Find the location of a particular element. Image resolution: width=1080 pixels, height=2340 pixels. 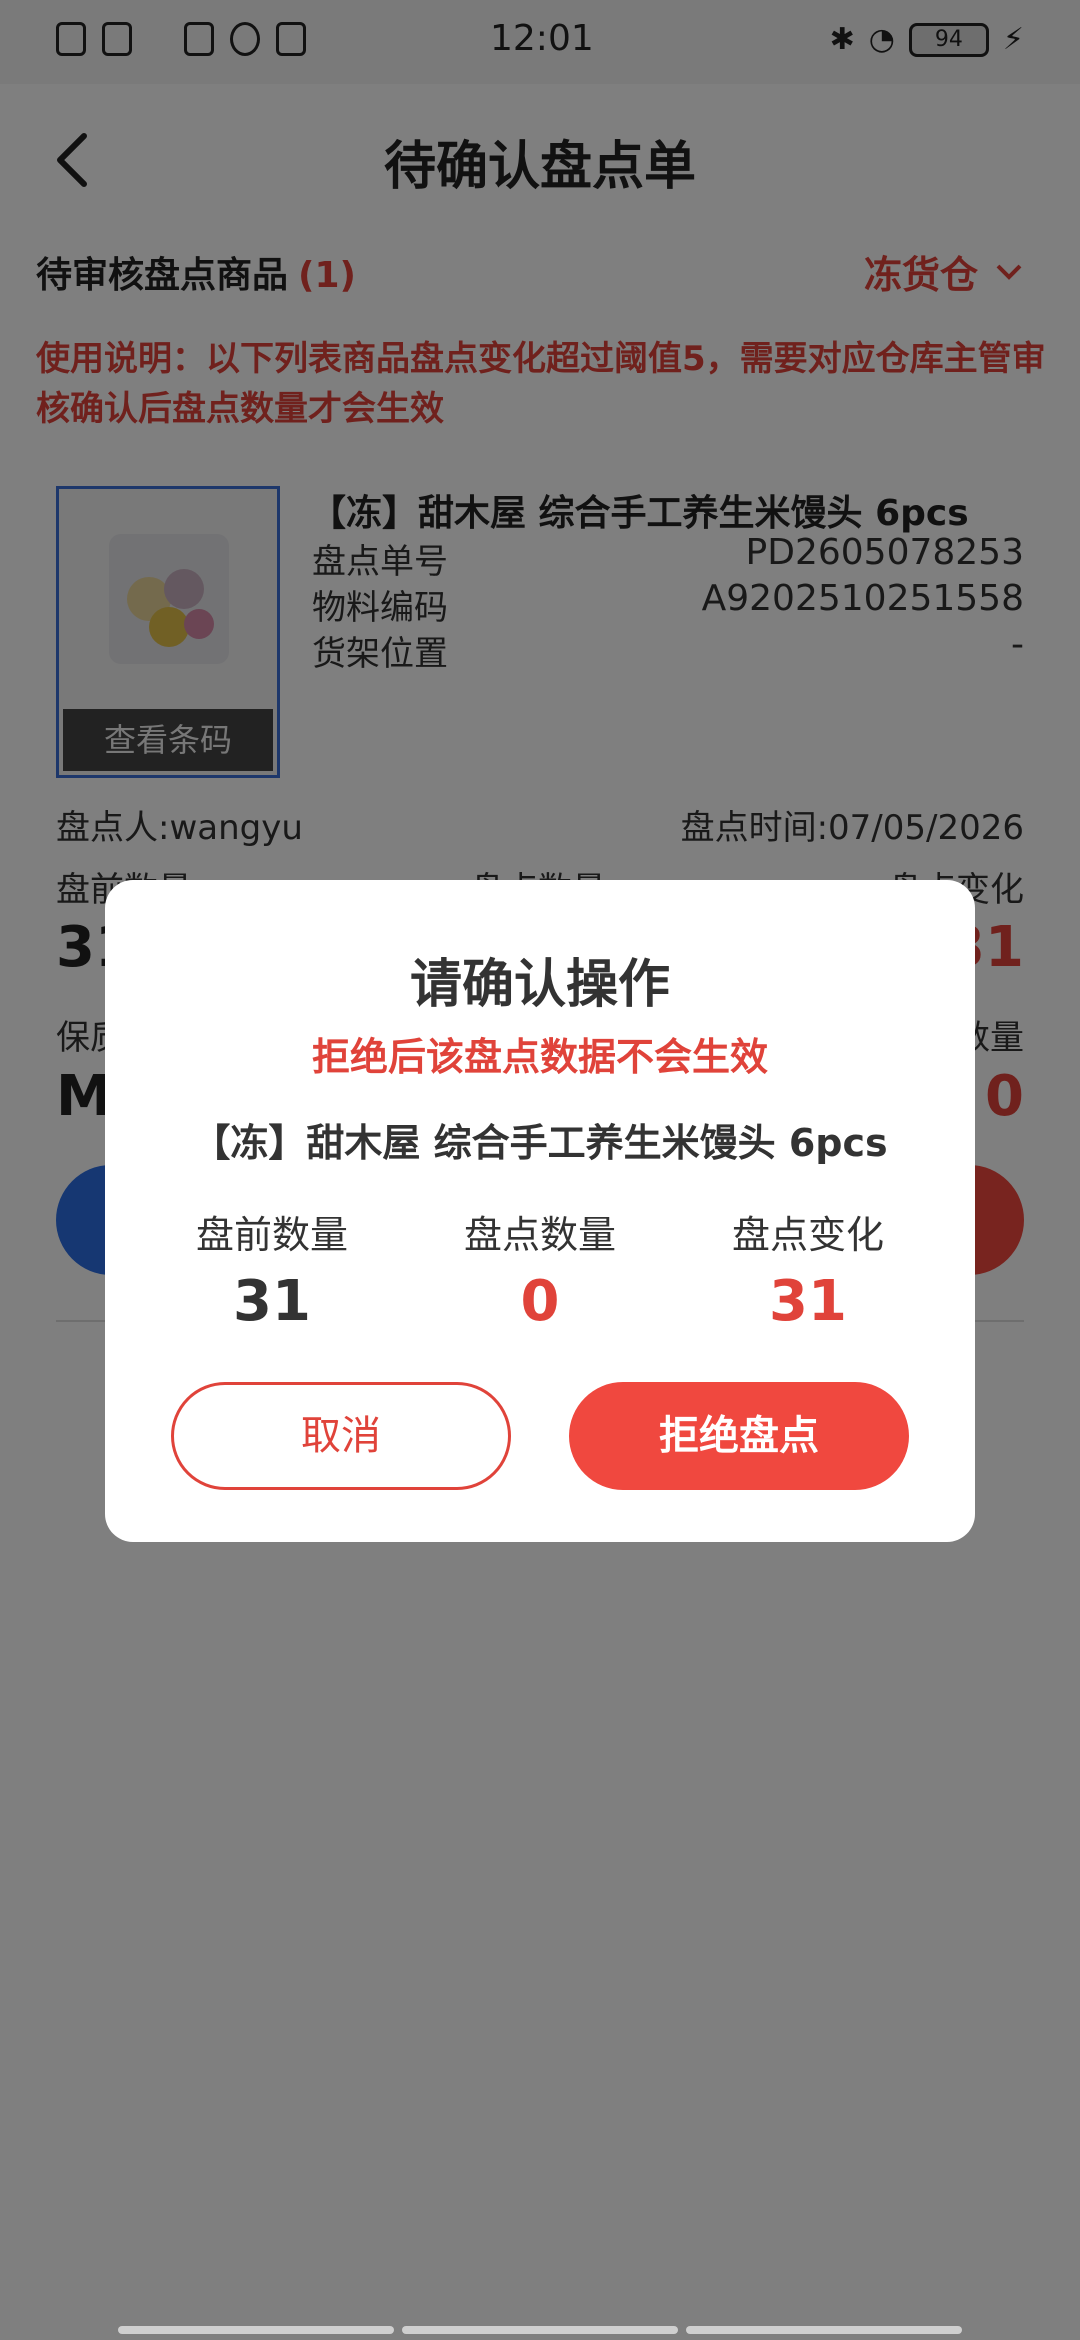

reject-count-button: 拒绝盘点 is located at coordinates (739, 1436).